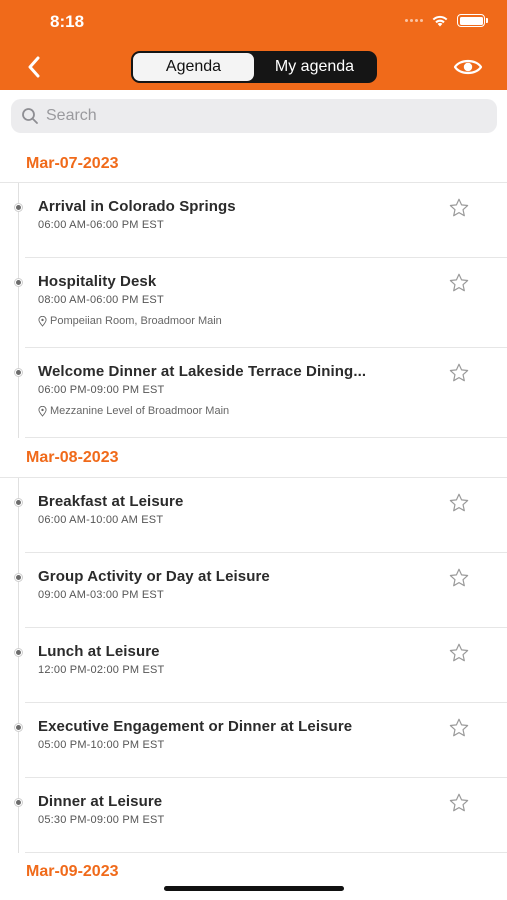 Image resolution: width=507 pixels, height=900 pixels. I want to click on date-header: Mar-08-2023, so click(253, 458).